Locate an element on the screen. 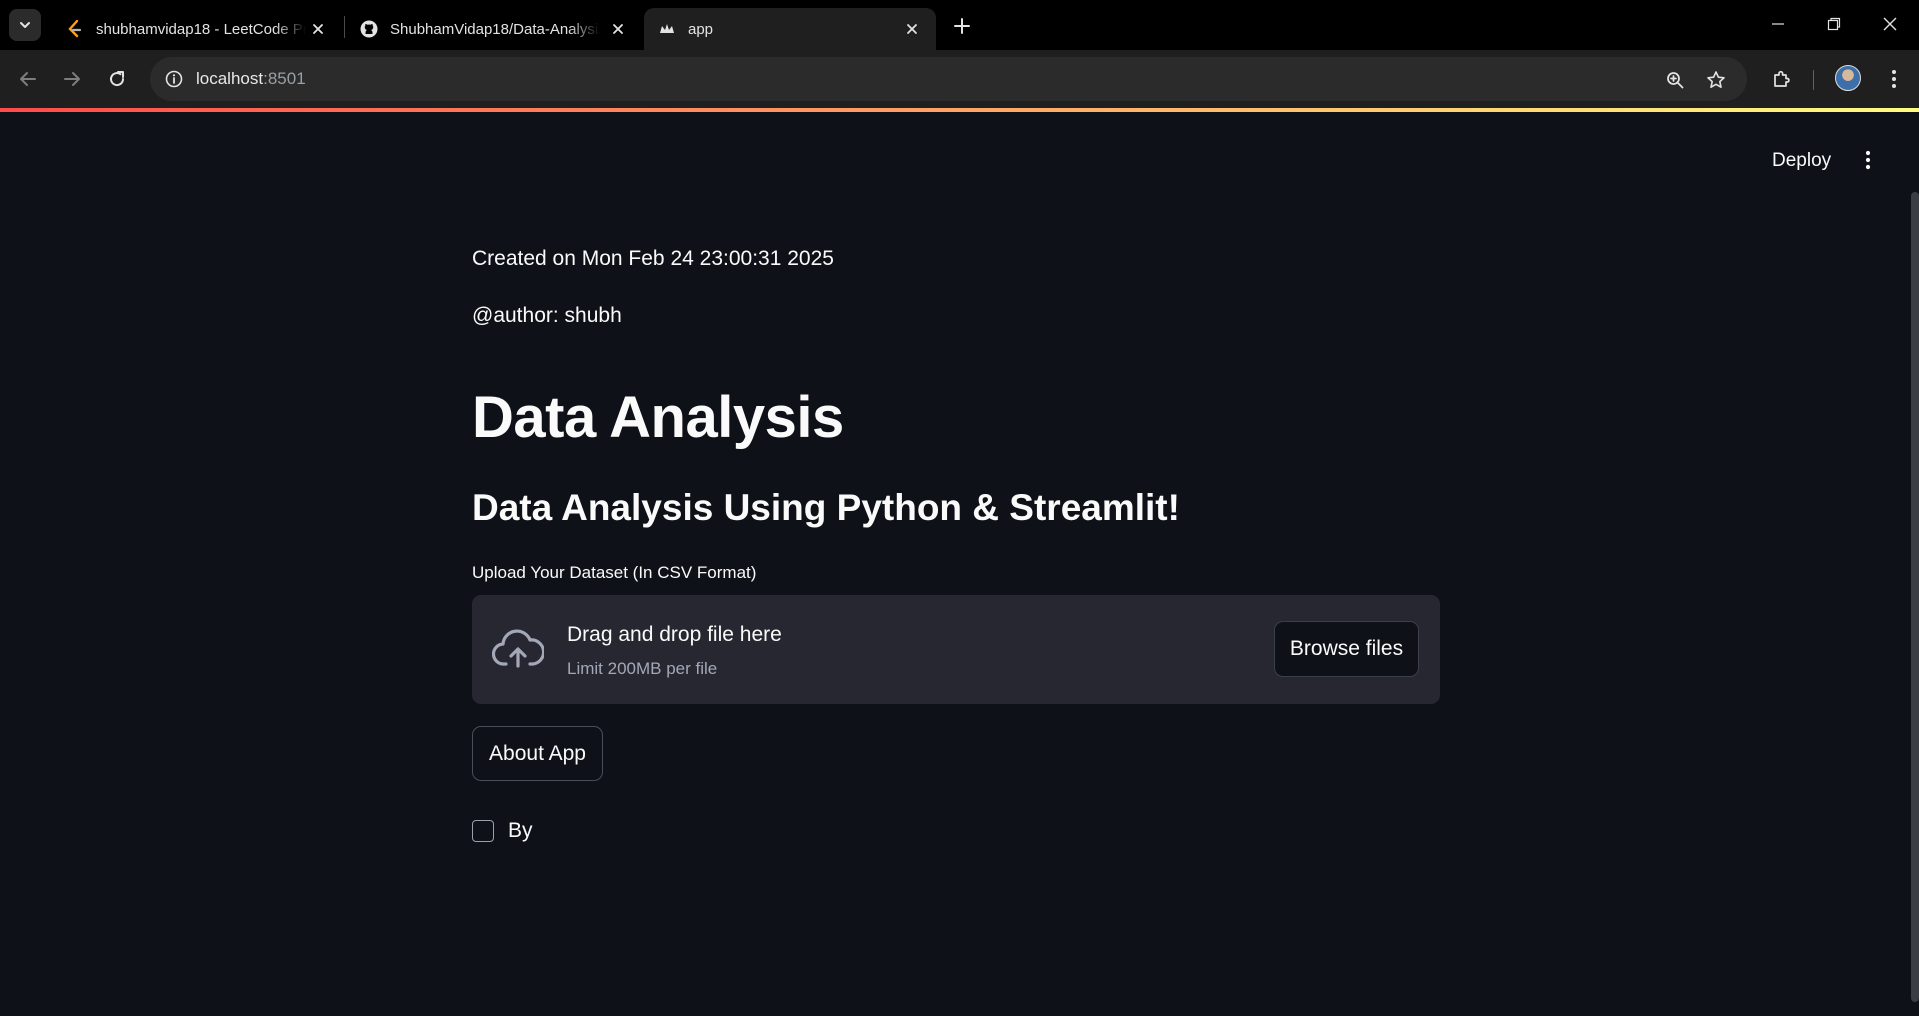  reload-icon is located at coordinates (117, 79).